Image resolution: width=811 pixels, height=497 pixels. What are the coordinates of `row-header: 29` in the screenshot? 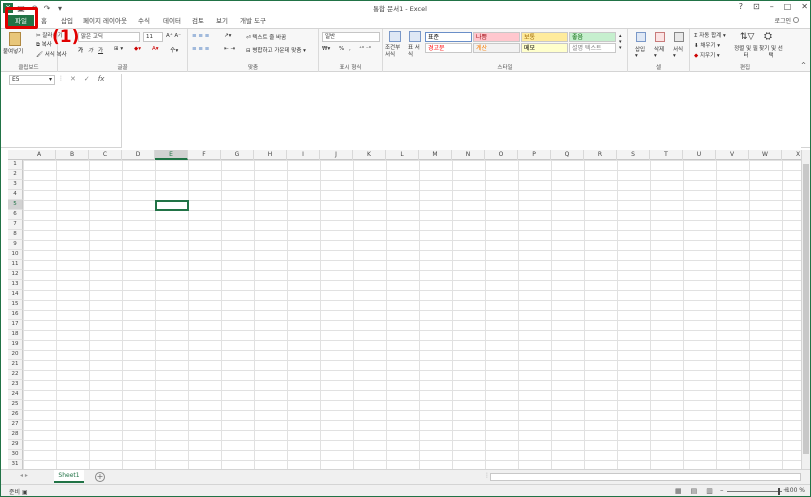 It's located at (15, 445).